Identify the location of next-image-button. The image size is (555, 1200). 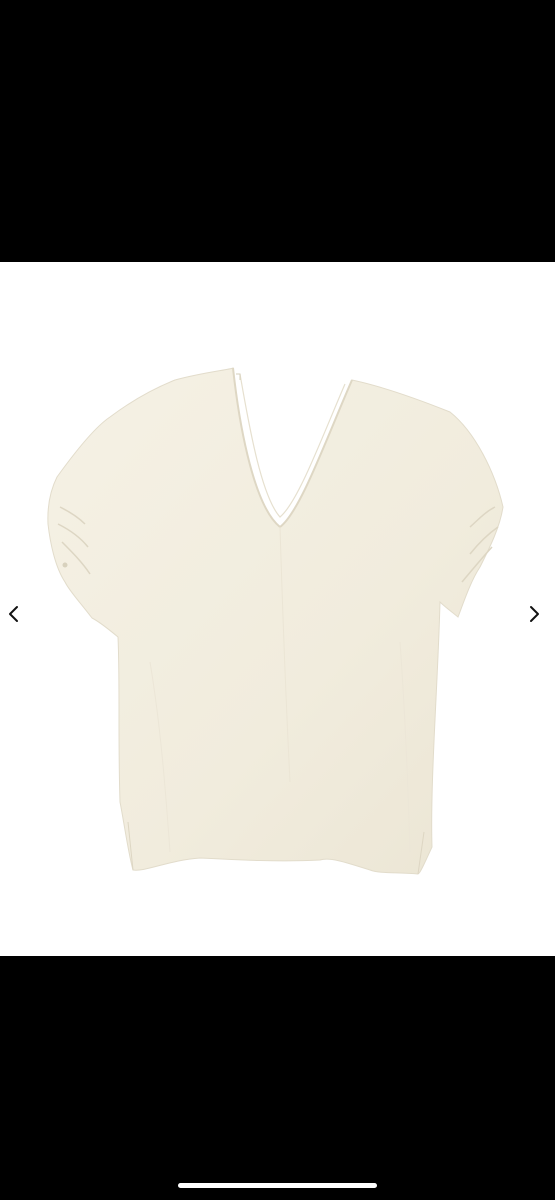
(534, 614).